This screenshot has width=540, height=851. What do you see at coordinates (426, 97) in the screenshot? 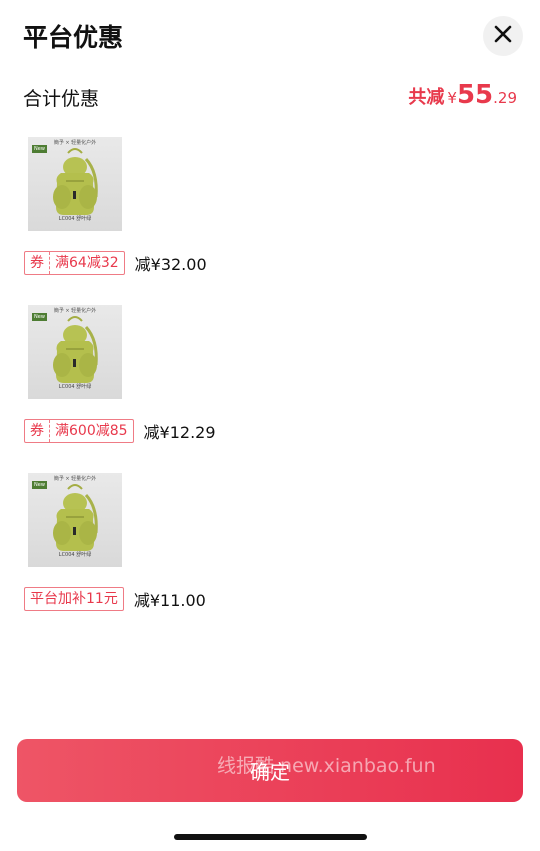
I see `total-prefix: 共减` at bounding box center [426, 97].